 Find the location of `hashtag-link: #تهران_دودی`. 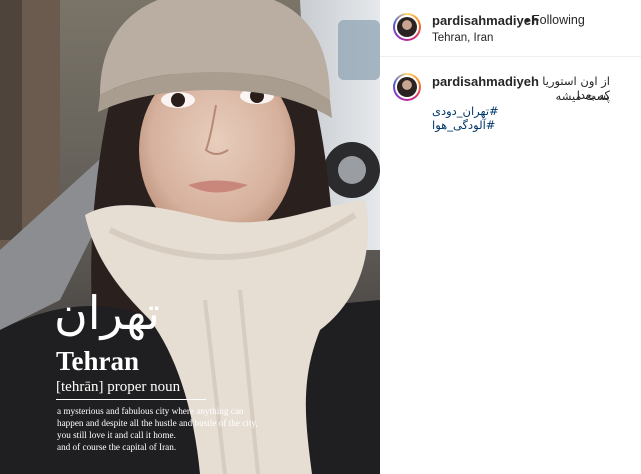

hashtag-link: #تهران_دودی is located at coordinates (465, 111).